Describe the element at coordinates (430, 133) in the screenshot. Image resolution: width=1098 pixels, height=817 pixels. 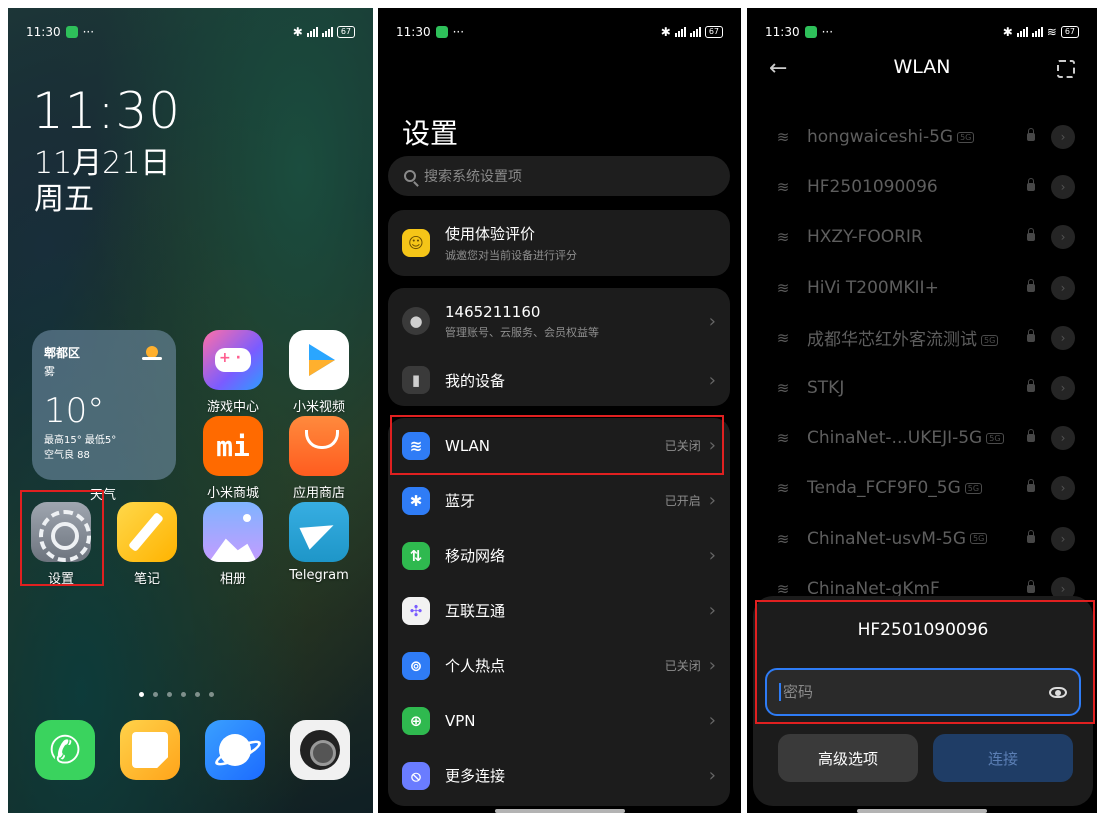
I see `page-title: 设置` at that location.